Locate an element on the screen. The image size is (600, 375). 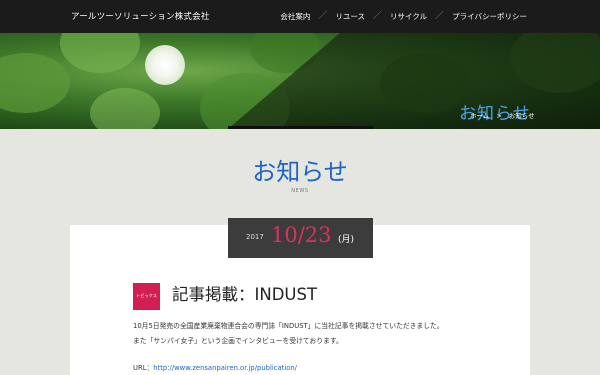
article-body-line: また「サンパイ女子」という企画でインタビューを受けております。 is located at coordinates (238, 341).